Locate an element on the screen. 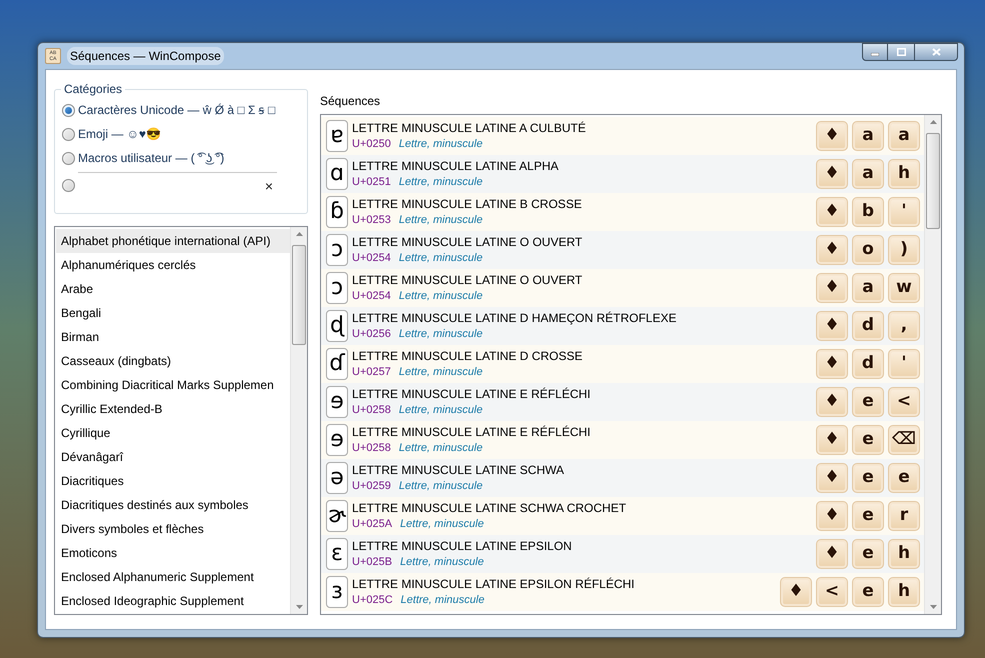 The image size is (985, 658). radio-label: Caractères Unicode — ŵ Ǿ à □ Σ ꞩ □ is located at coordinates (177, 110).